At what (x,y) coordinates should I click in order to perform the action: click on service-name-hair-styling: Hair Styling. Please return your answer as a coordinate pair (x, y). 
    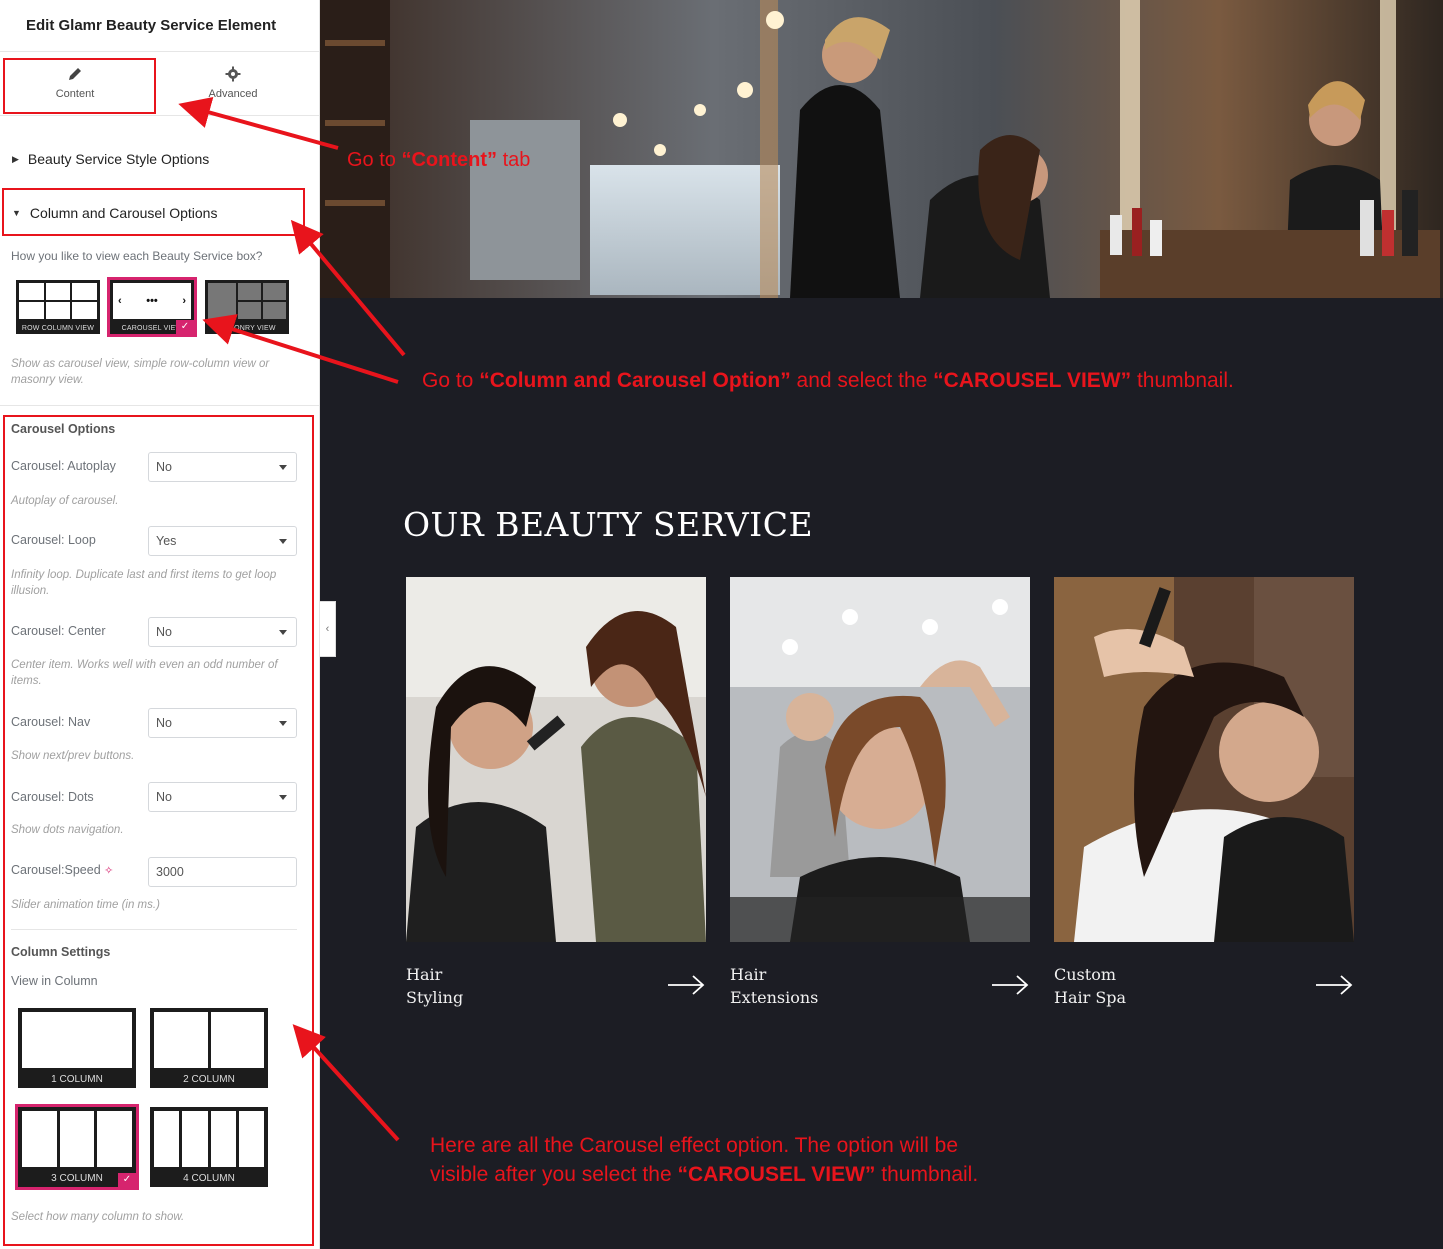
    Looking at the image, I should click on (434, 986).